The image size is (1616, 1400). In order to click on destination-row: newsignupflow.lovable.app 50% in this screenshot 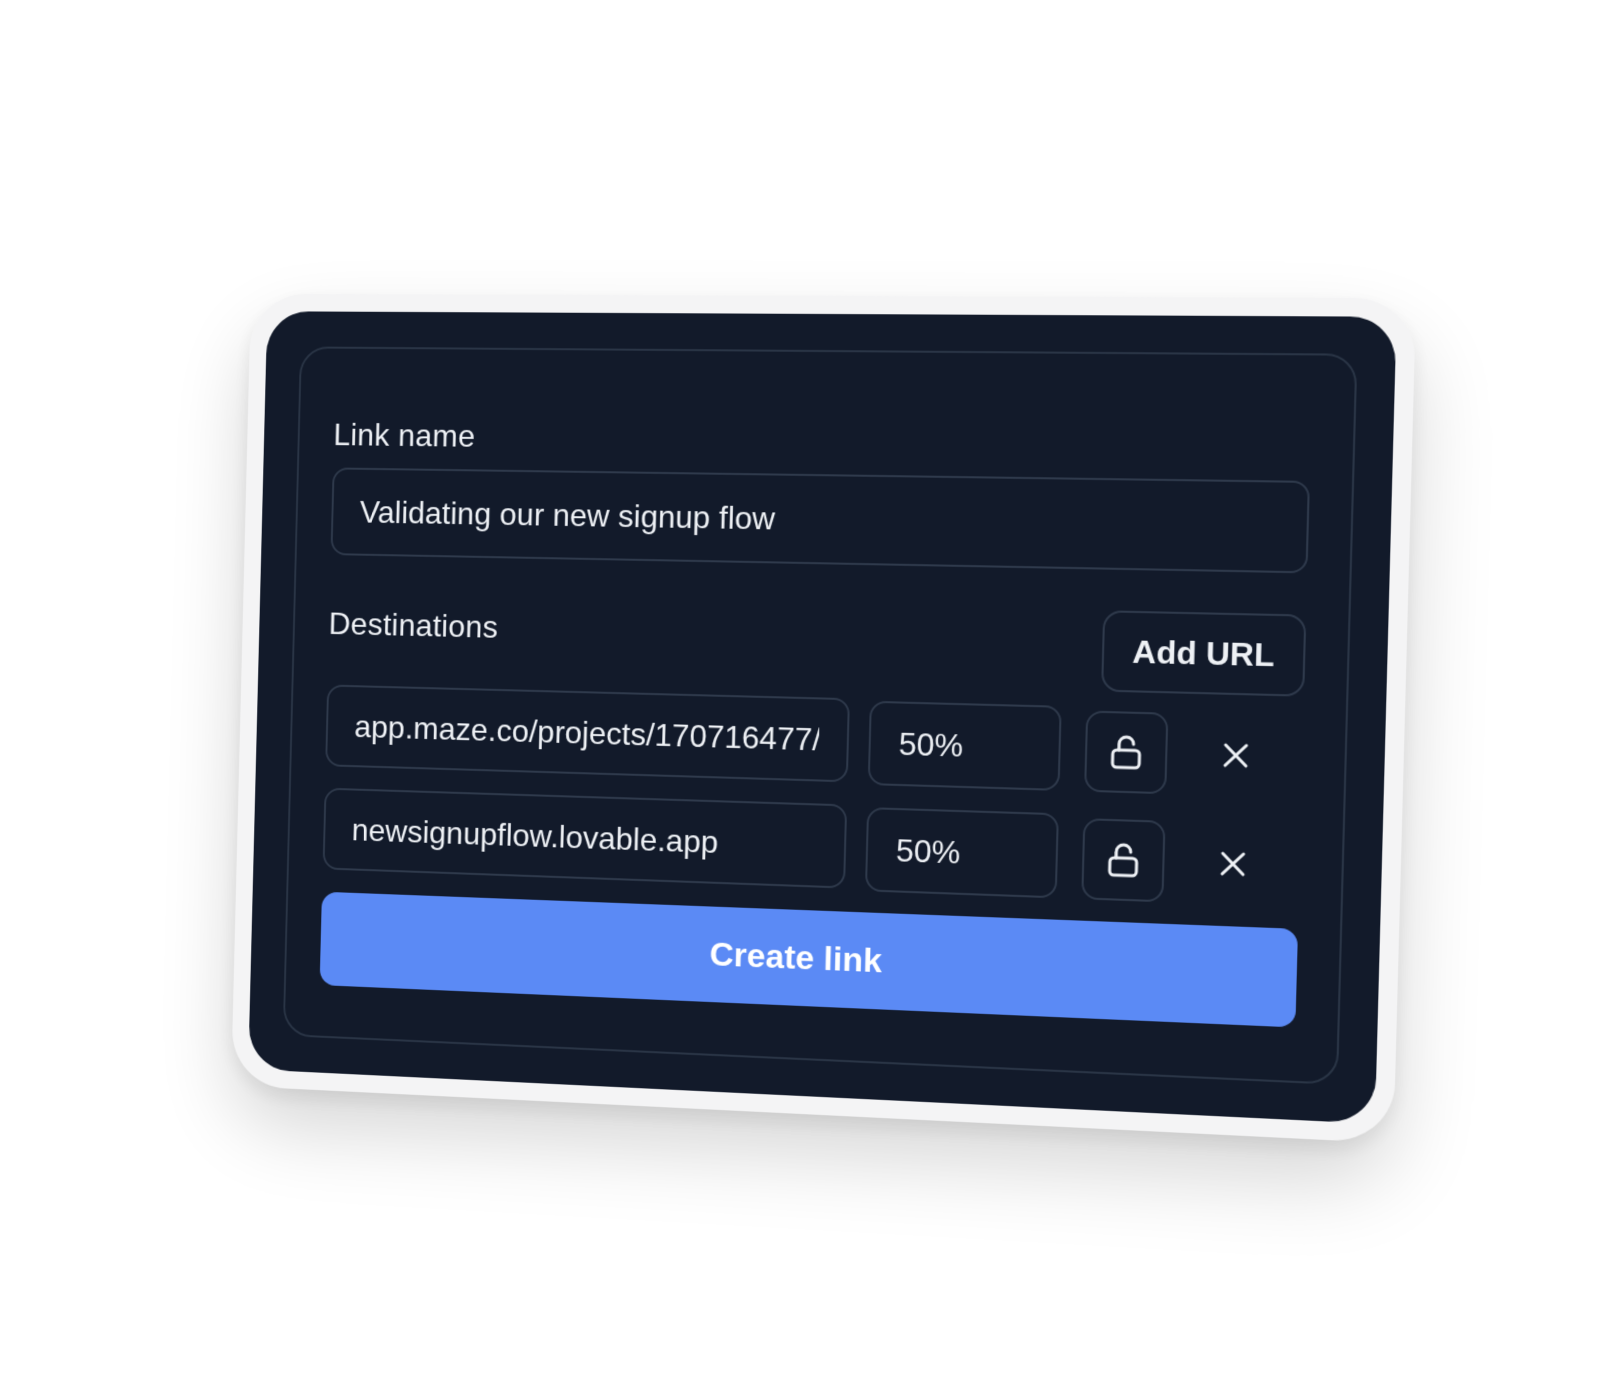, I will do `click(811, 847)`.